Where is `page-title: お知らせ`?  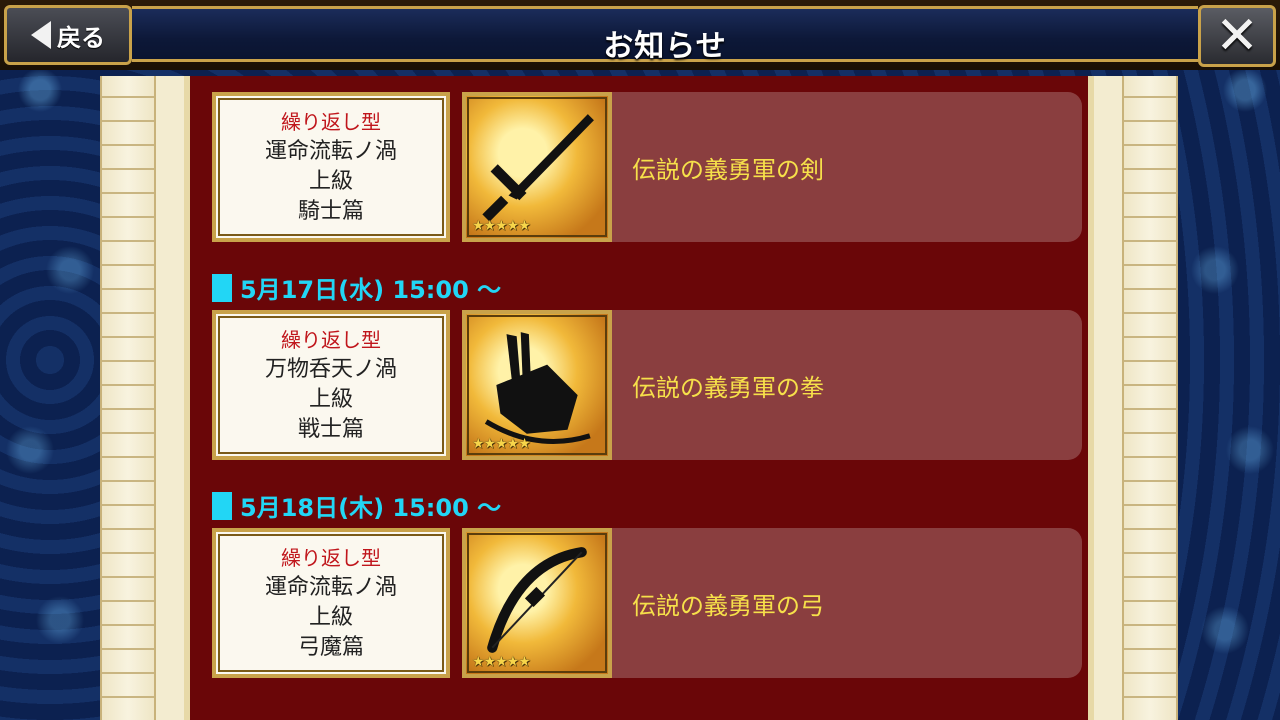 page-title: お知らせ is located at coordinates (665, 46).